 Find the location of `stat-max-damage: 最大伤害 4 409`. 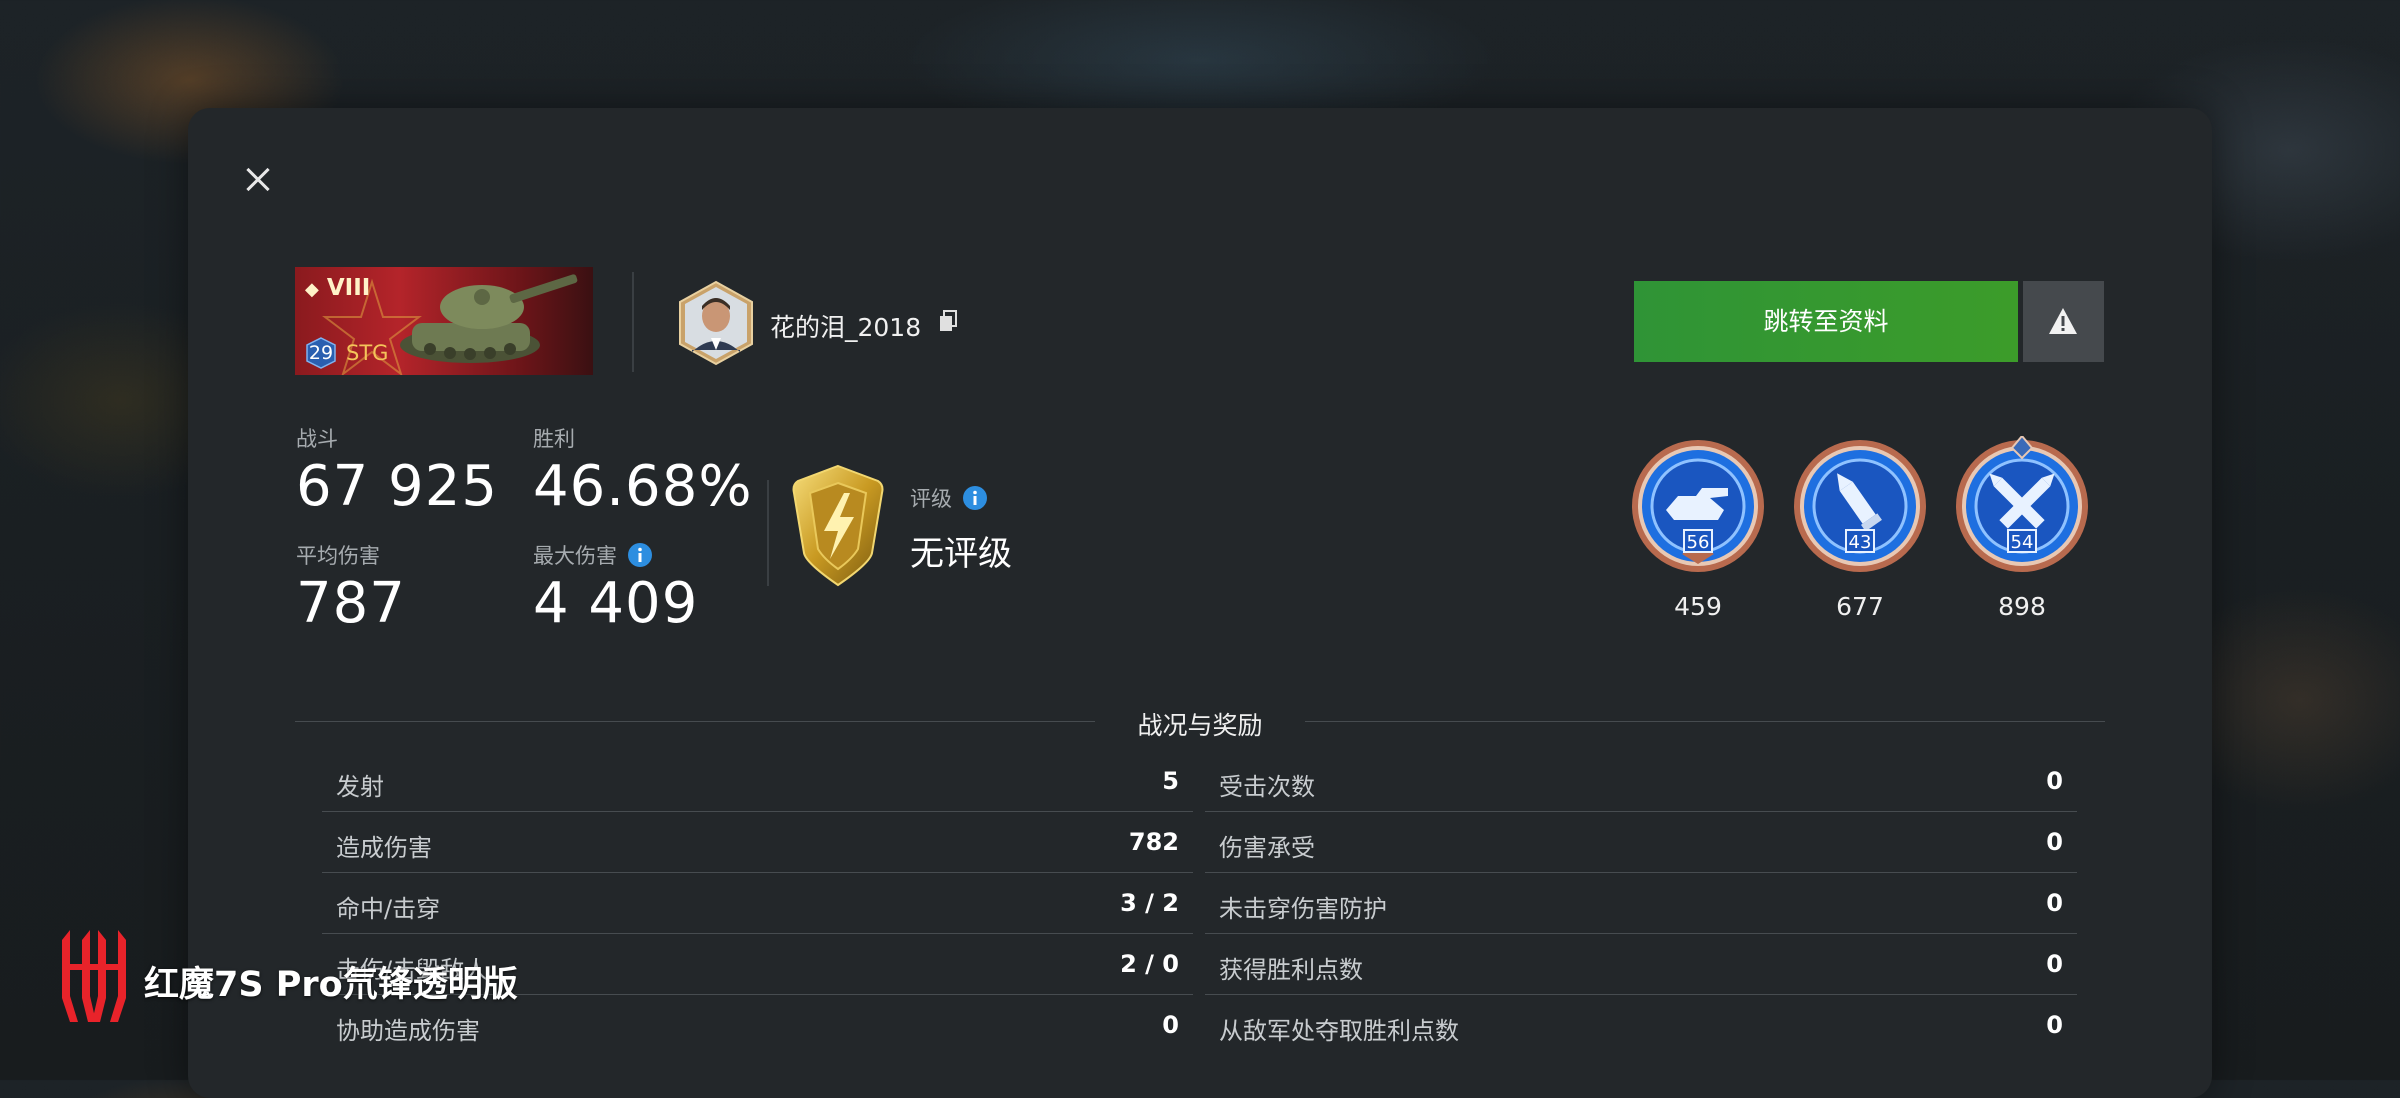

stat-max-damage: 最大伤害 4 409 is located at coordinates (616, 589).